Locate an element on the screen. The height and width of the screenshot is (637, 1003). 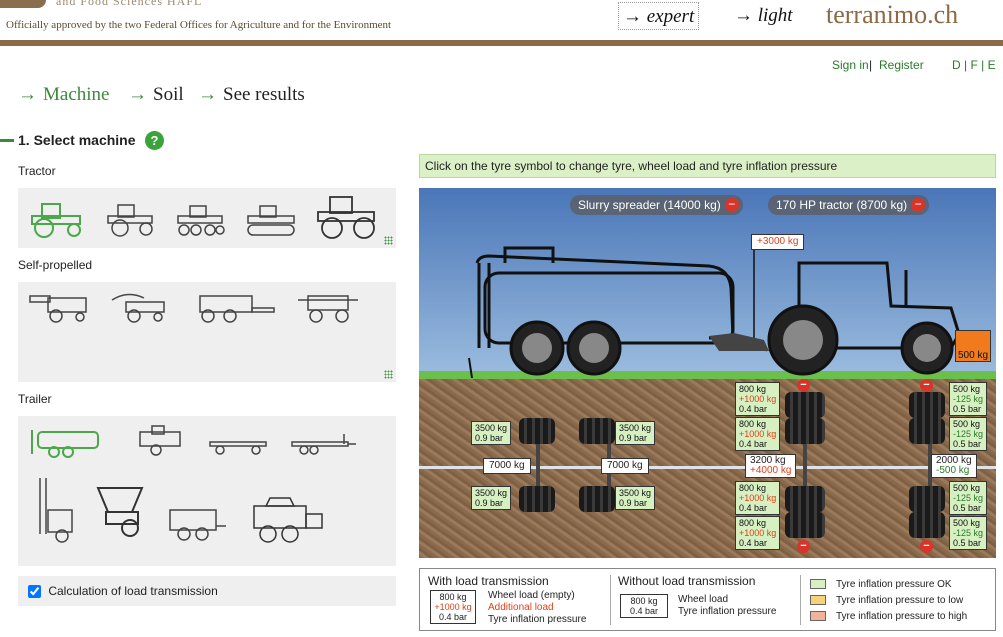
mode-expert-link: → expert is located at coordinates (659, 16).